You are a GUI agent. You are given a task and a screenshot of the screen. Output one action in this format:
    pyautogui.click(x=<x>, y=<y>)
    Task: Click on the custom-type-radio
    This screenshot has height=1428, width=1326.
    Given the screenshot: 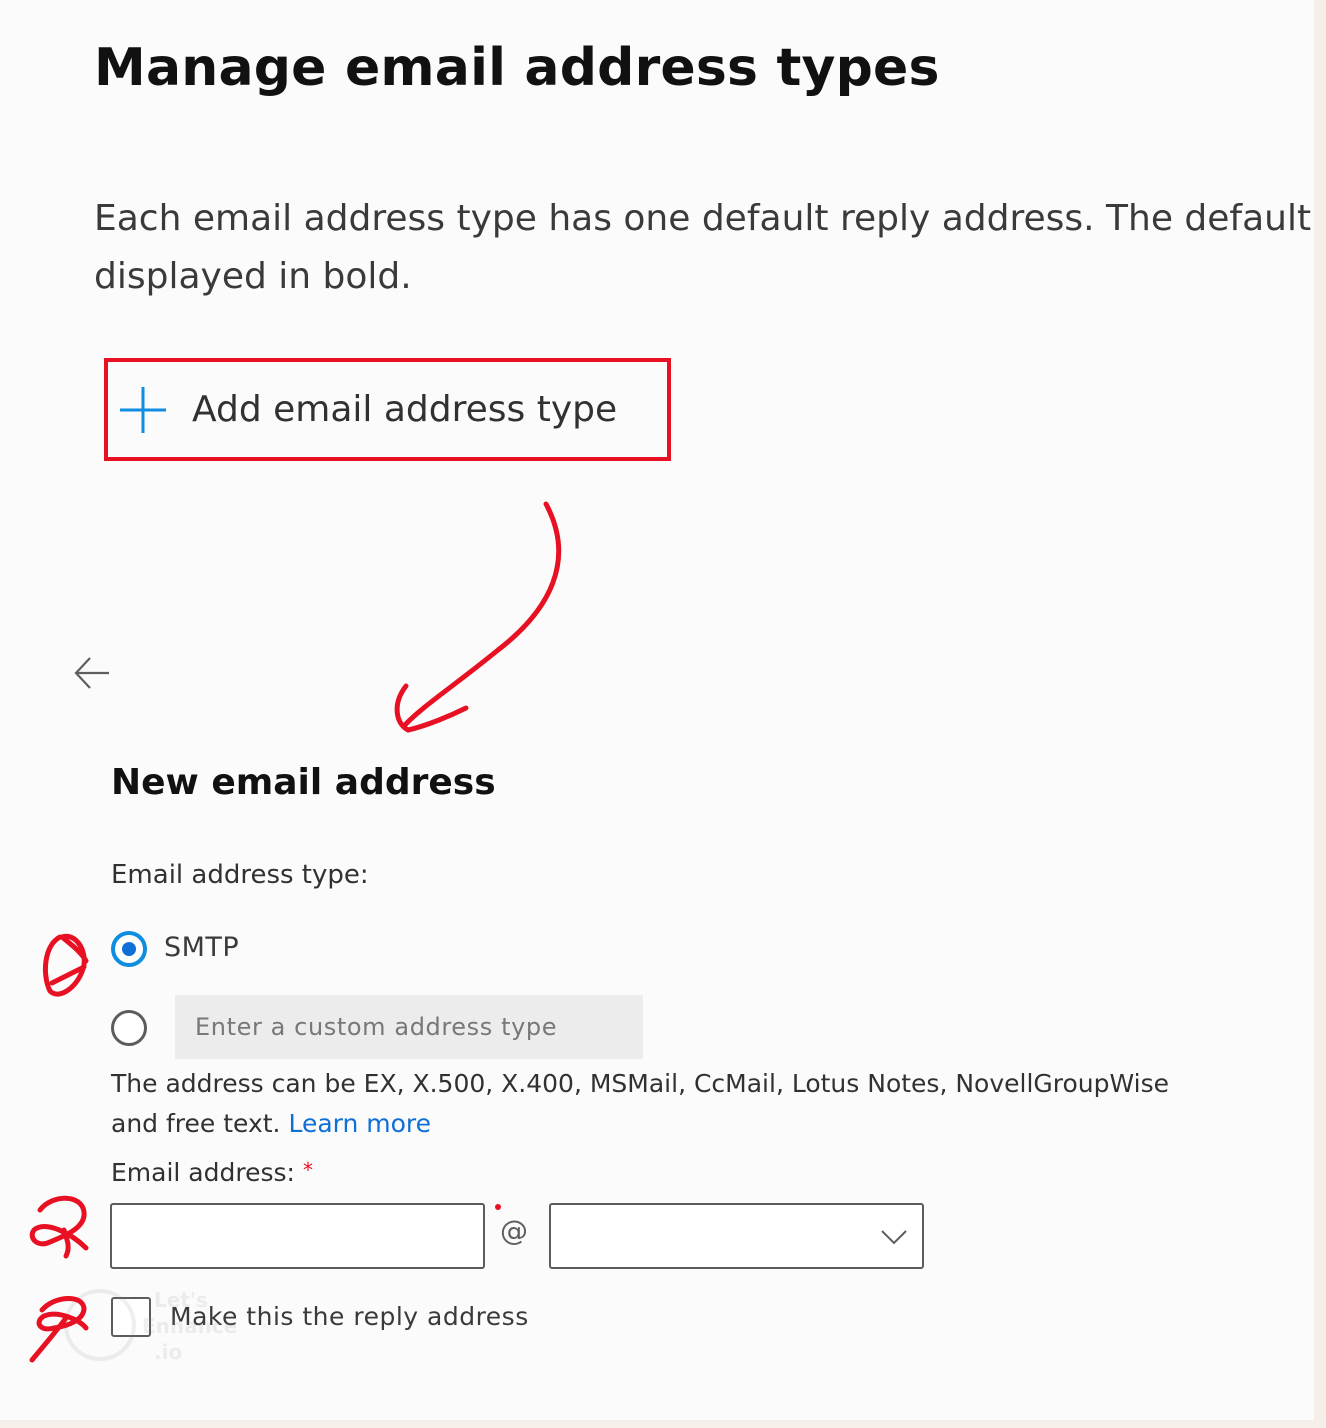 What is the action you would take?
    pyautogui.click(x=129, y=1028)
    